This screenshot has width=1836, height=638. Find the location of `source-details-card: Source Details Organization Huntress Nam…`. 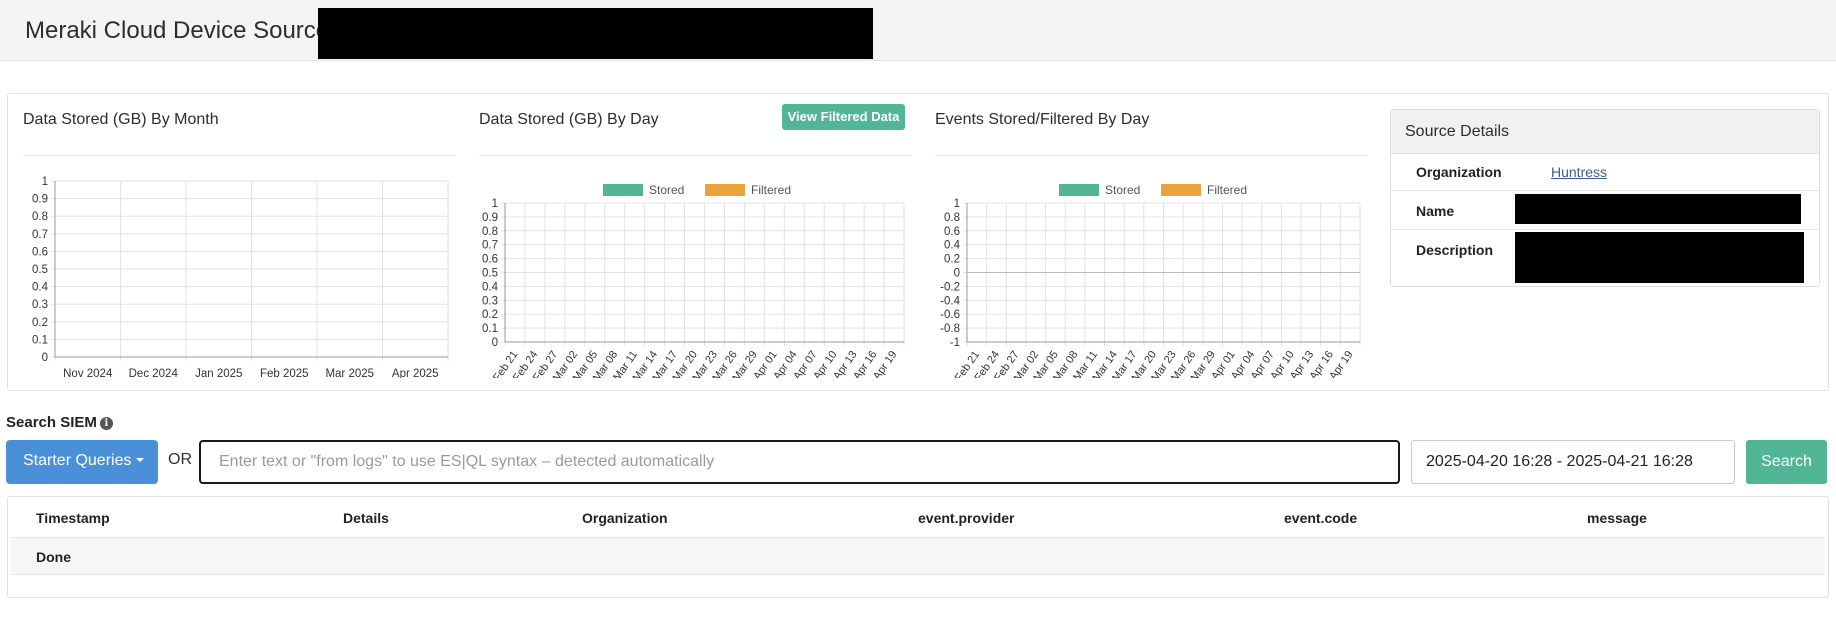

source-details-card: Source Details Organization Huntress Nam… is located at coordinates (1605, 198).